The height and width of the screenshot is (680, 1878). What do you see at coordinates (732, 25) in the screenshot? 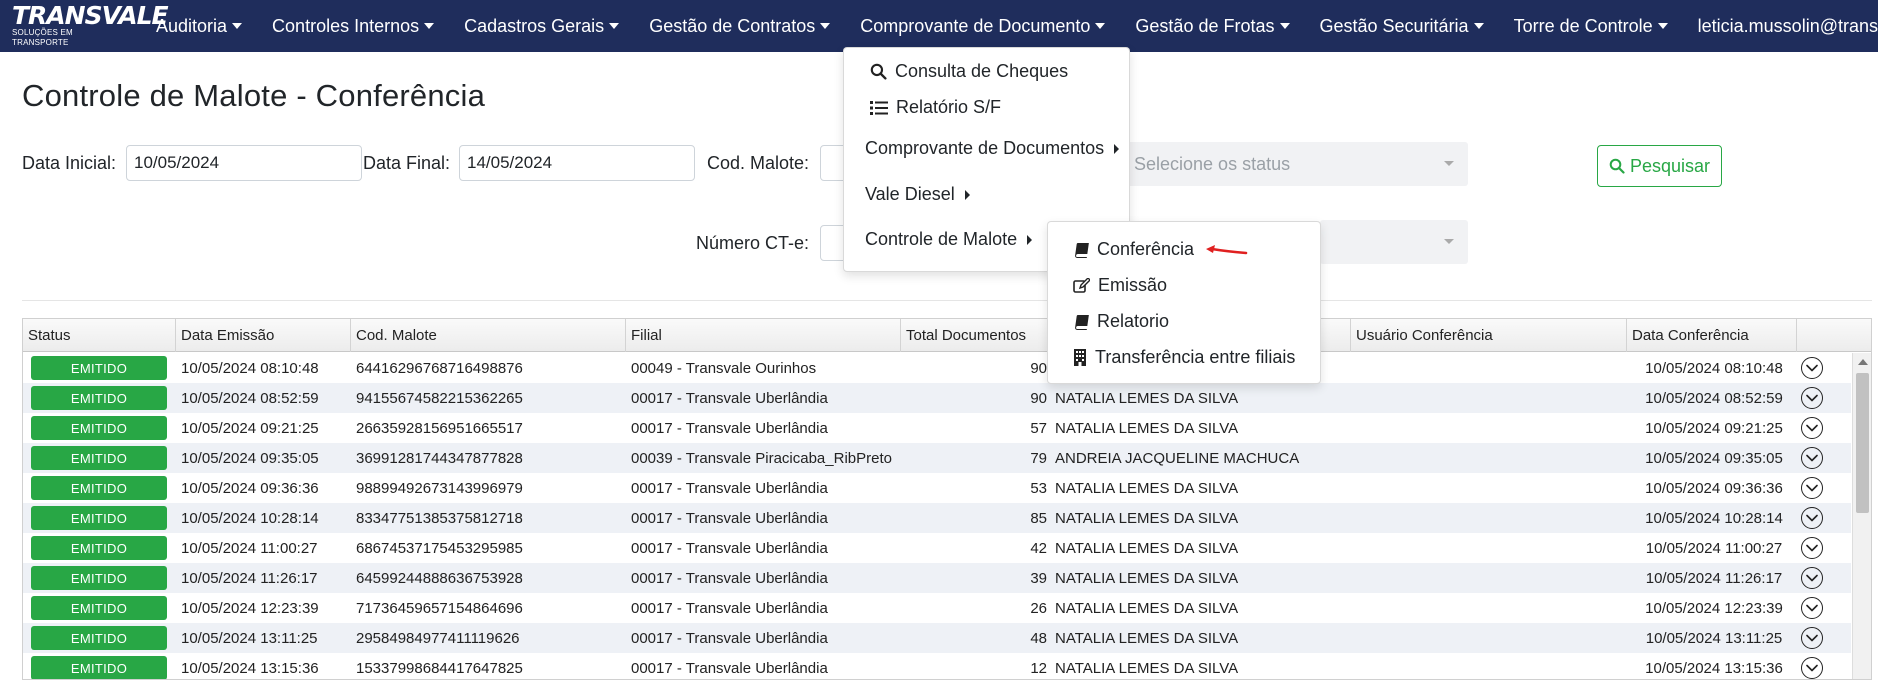
I see `nav-label: Gestão de Contratos` at bounding box center [732, 25].